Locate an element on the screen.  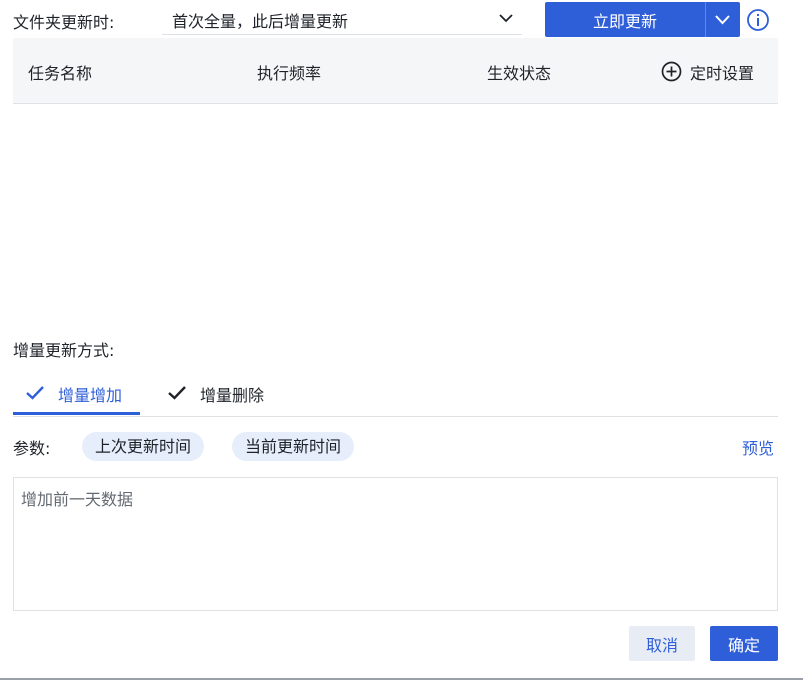
param-chip-current-update-time: 当前更新时间 is located at coordinates (293, 446).